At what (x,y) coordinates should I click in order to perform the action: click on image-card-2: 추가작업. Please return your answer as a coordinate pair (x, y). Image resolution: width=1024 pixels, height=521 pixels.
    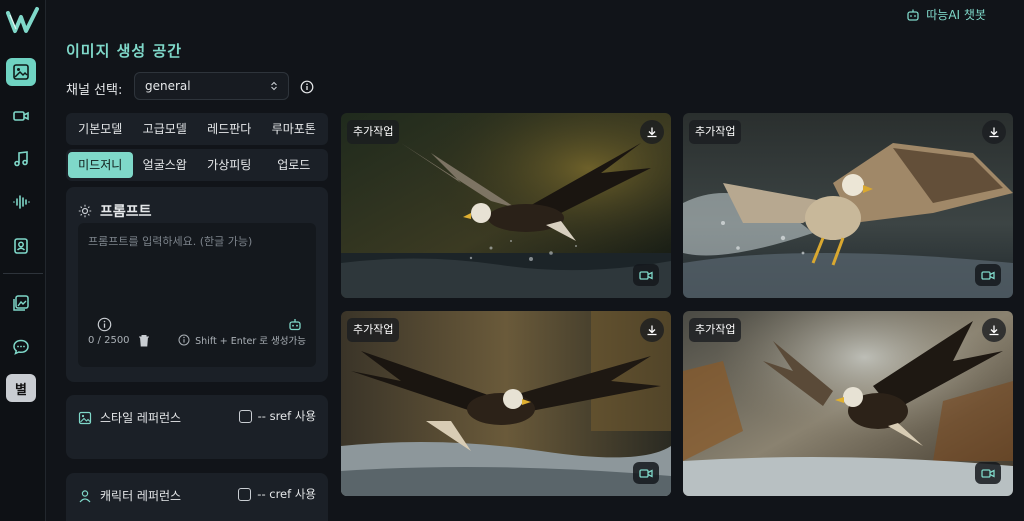
    Looking at the image, I should click on (848, 205).